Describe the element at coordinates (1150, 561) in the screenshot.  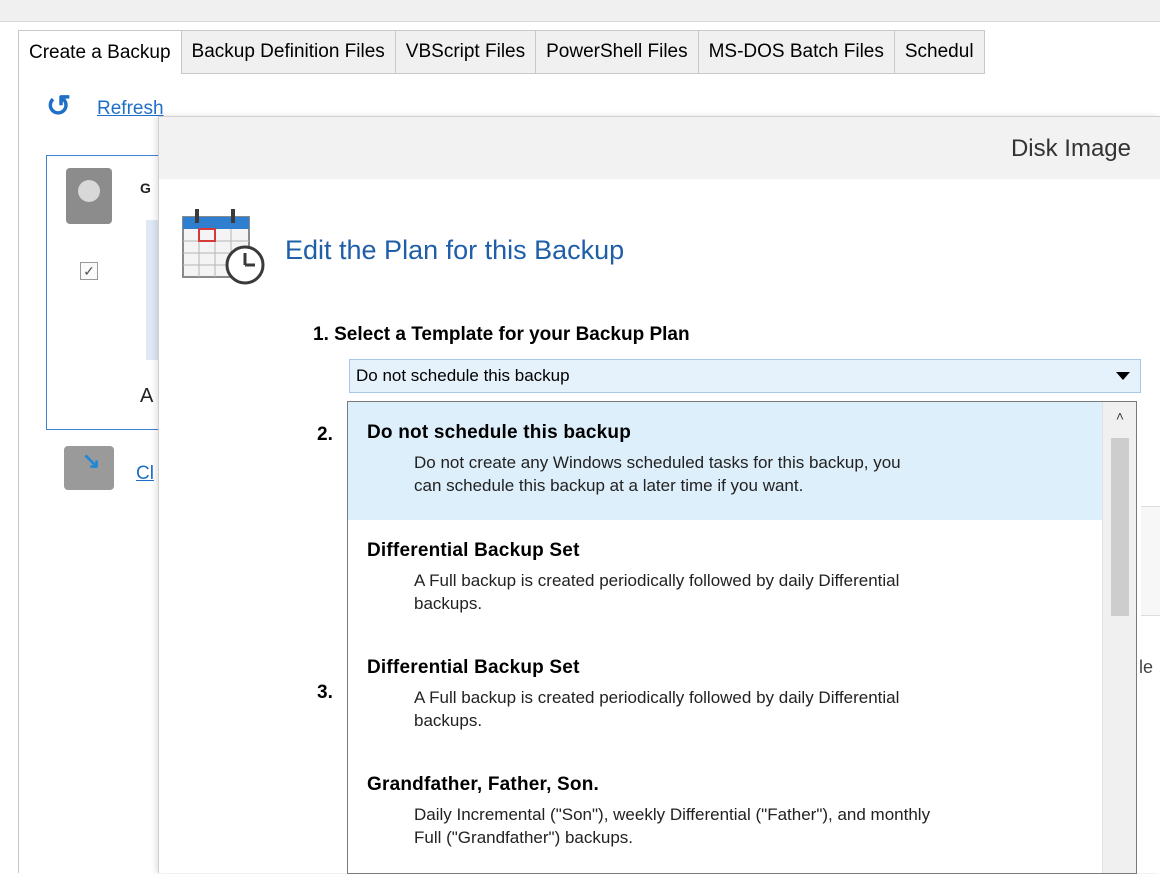
I see `hidden-right-panel` at that location.